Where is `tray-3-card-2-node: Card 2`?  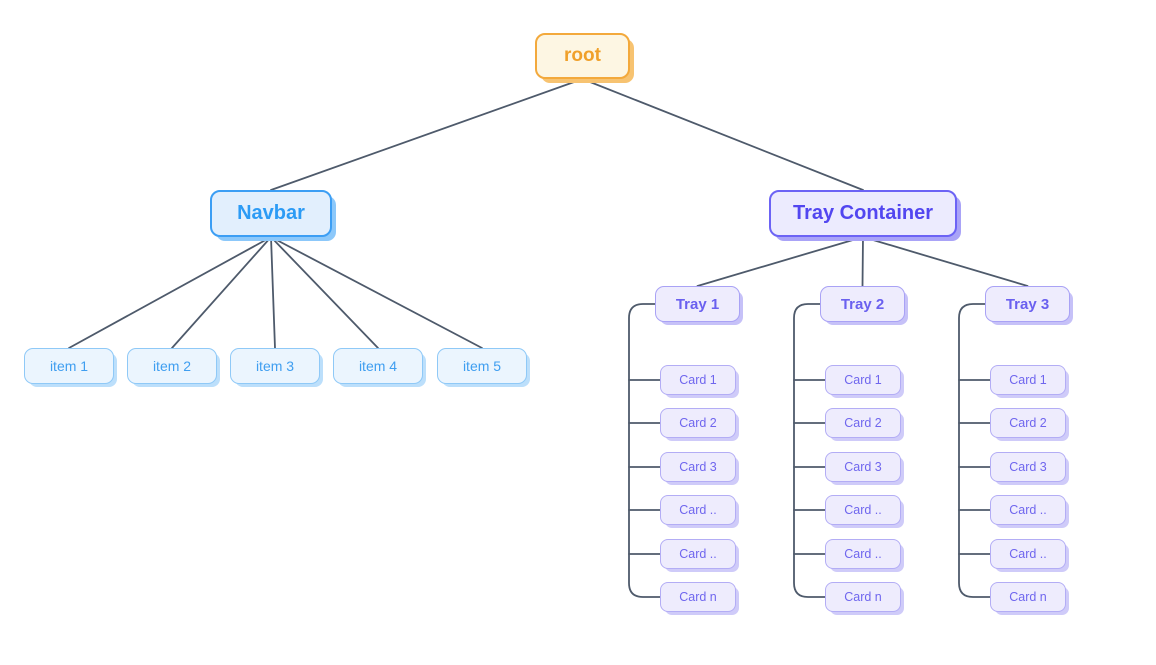 tray-3-card-2-node: Card 2 is located at coordinates (1028, 423).